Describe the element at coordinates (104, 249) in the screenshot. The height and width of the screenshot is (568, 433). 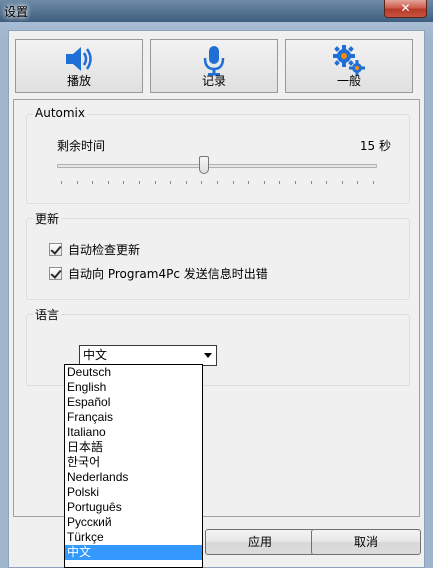
I see `auto-check-label: 自动检查更新` at that location.